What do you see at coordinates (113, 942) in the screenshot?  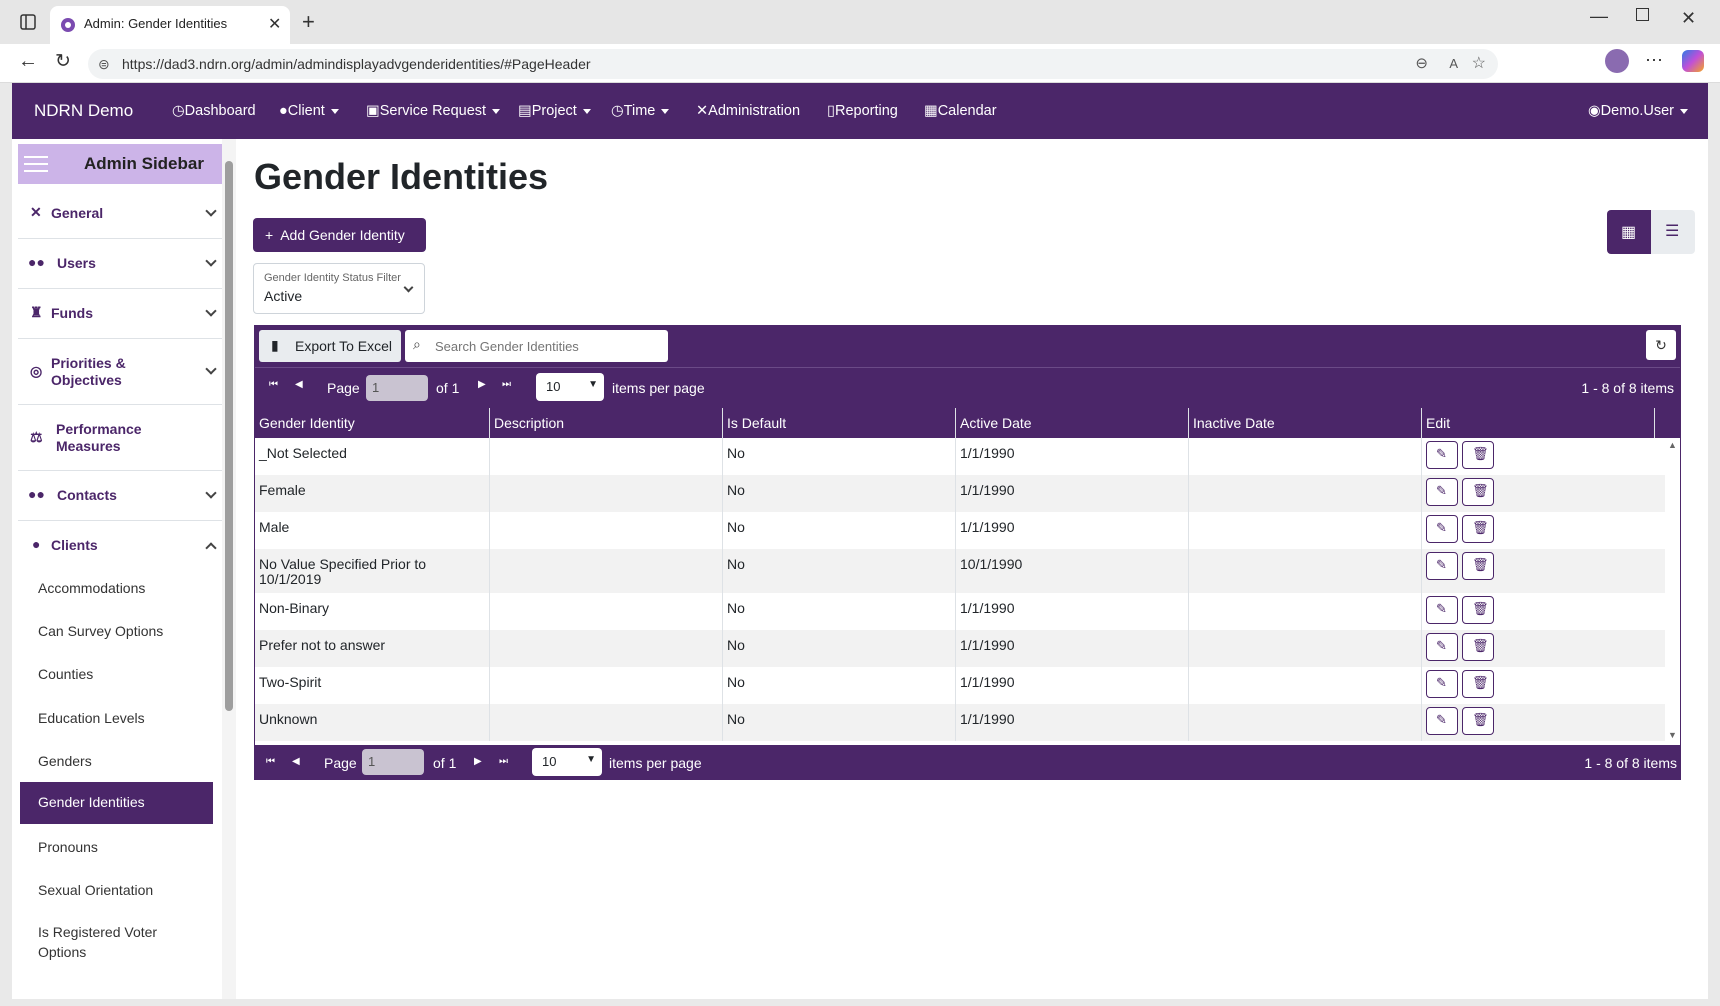 I see `sidebar-item-registered-voter: Is Registered Voter Options` at bounding box center [113, 942].